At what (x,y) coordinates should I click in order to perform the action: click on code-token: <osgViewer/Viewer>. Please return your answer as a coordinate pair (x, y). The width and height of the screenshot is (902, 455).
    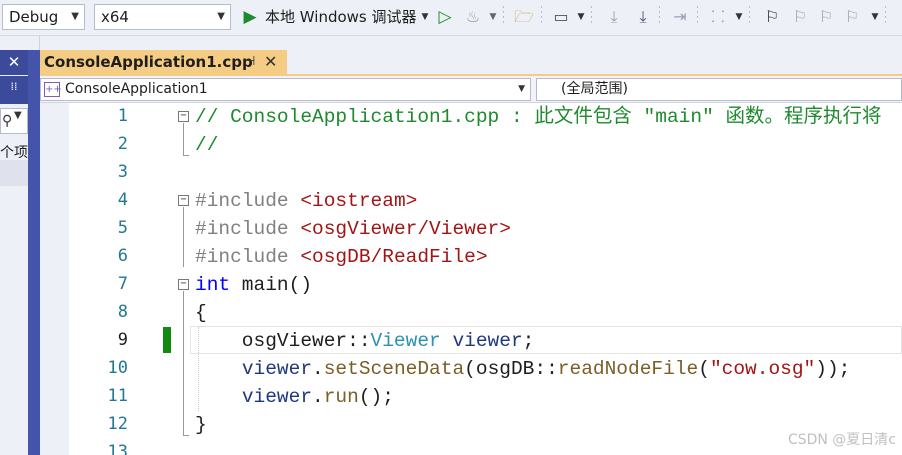
    Looking at the image, I should click on (405, 229).